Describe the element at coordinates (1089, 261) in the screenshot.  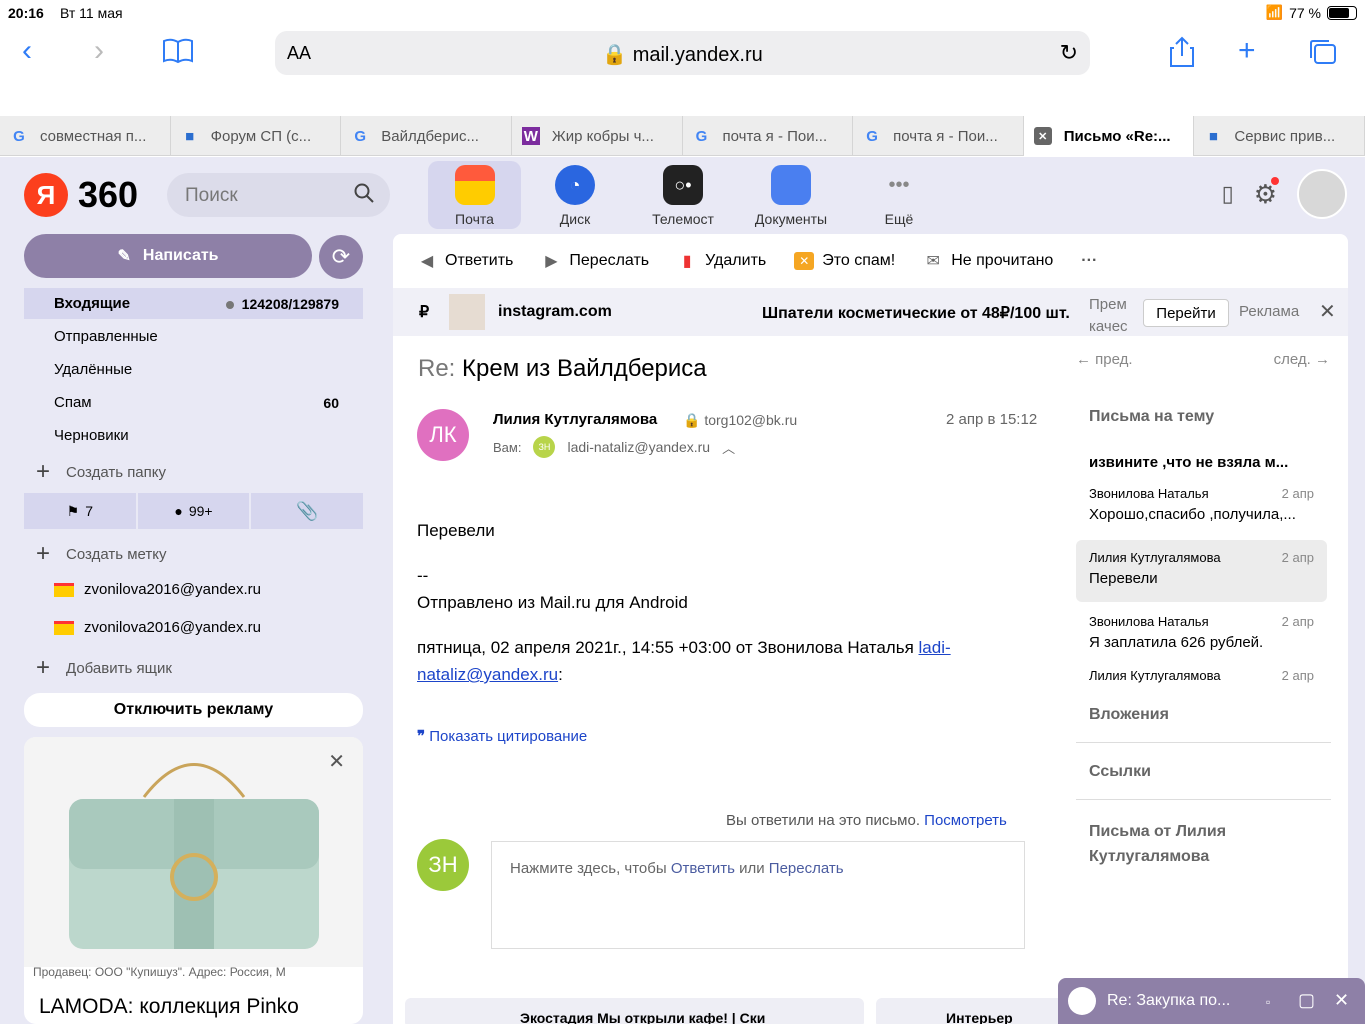
I see `more-actions-button: ···` at that location.